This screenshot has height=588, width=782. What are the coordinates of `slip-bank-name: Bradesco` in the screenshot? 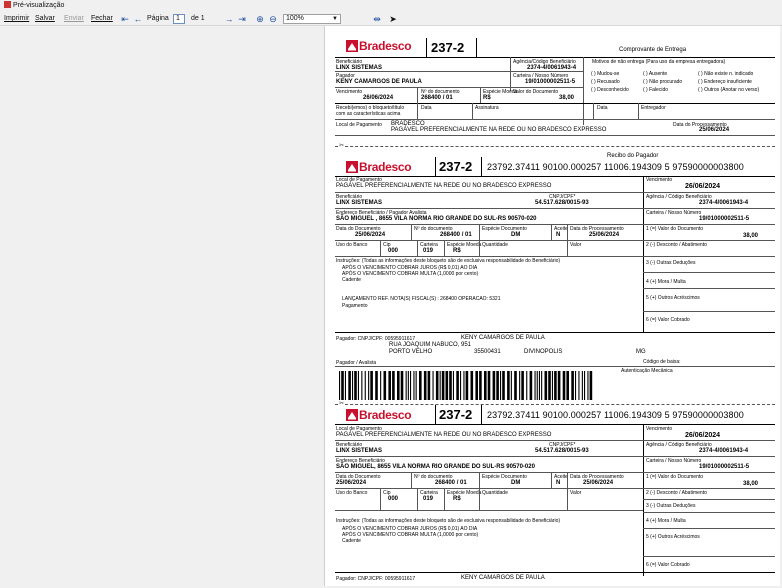 It's located at (385, 167).